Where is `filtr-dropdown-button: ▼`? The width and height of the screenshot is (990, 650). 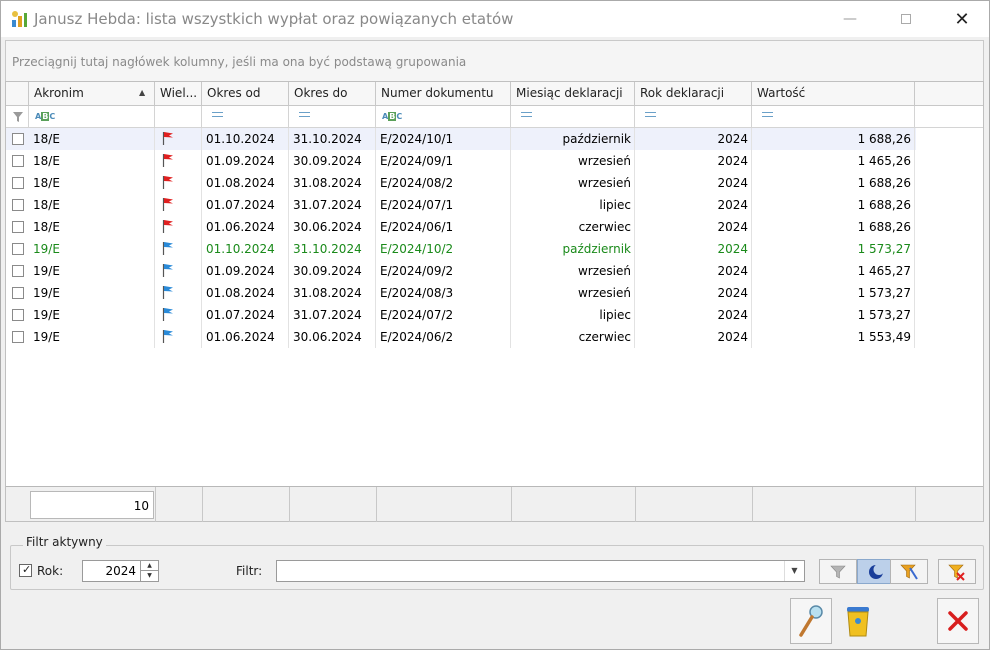 filtr-dropdown-button: ▼ is located at coordinates (794, 571).